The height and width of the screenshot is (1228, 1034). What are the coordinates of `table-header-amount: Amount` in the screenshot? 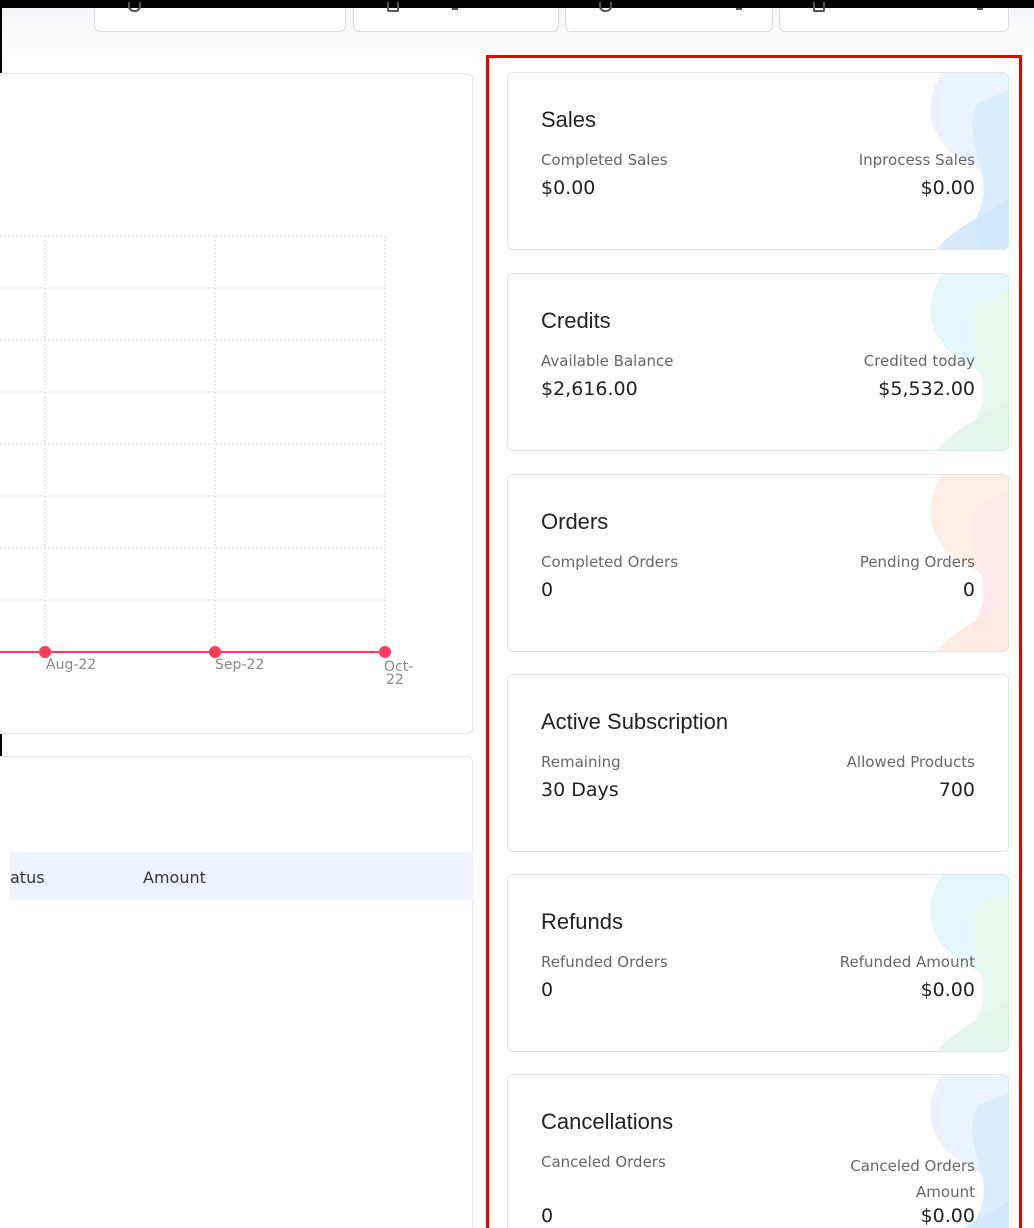 It's located at (174, 877).